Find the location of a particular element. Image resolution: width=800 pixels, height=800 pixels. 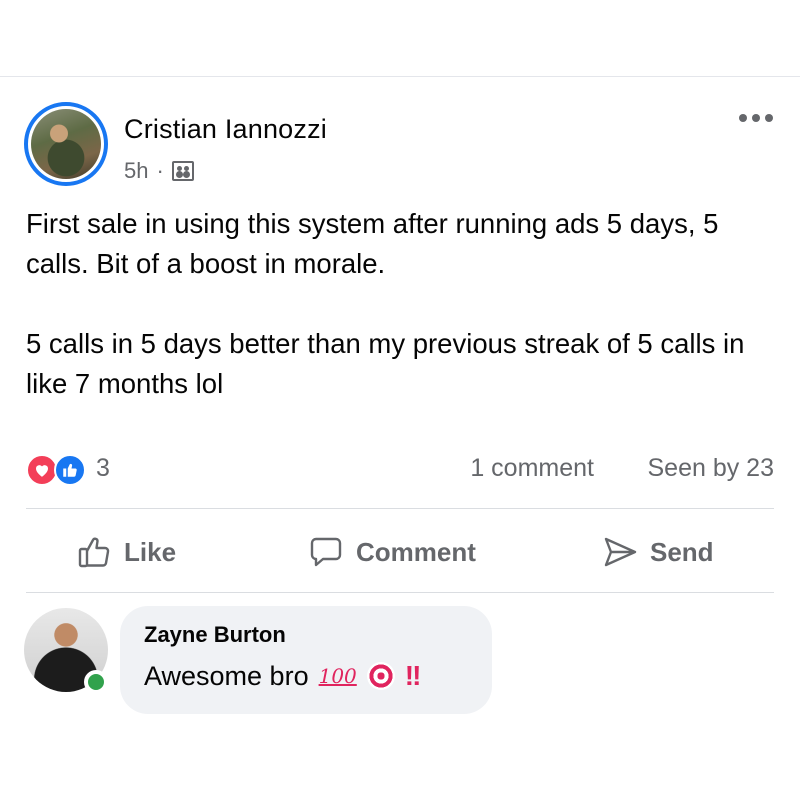

send-label: Send is located at coordinates (682, 551).